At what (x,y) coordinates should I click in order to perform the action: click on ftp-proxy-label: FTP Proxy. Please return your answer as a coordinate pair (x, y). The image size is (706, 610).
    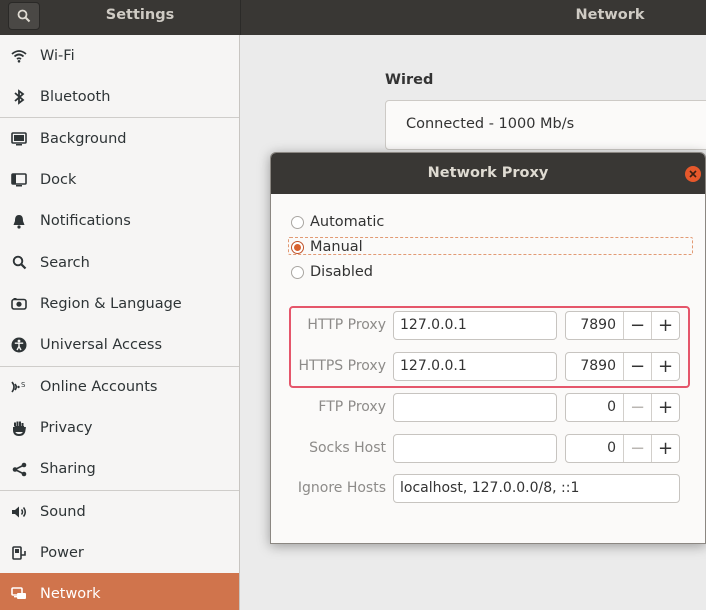
    Looking at the image, I should click on (352, 407).